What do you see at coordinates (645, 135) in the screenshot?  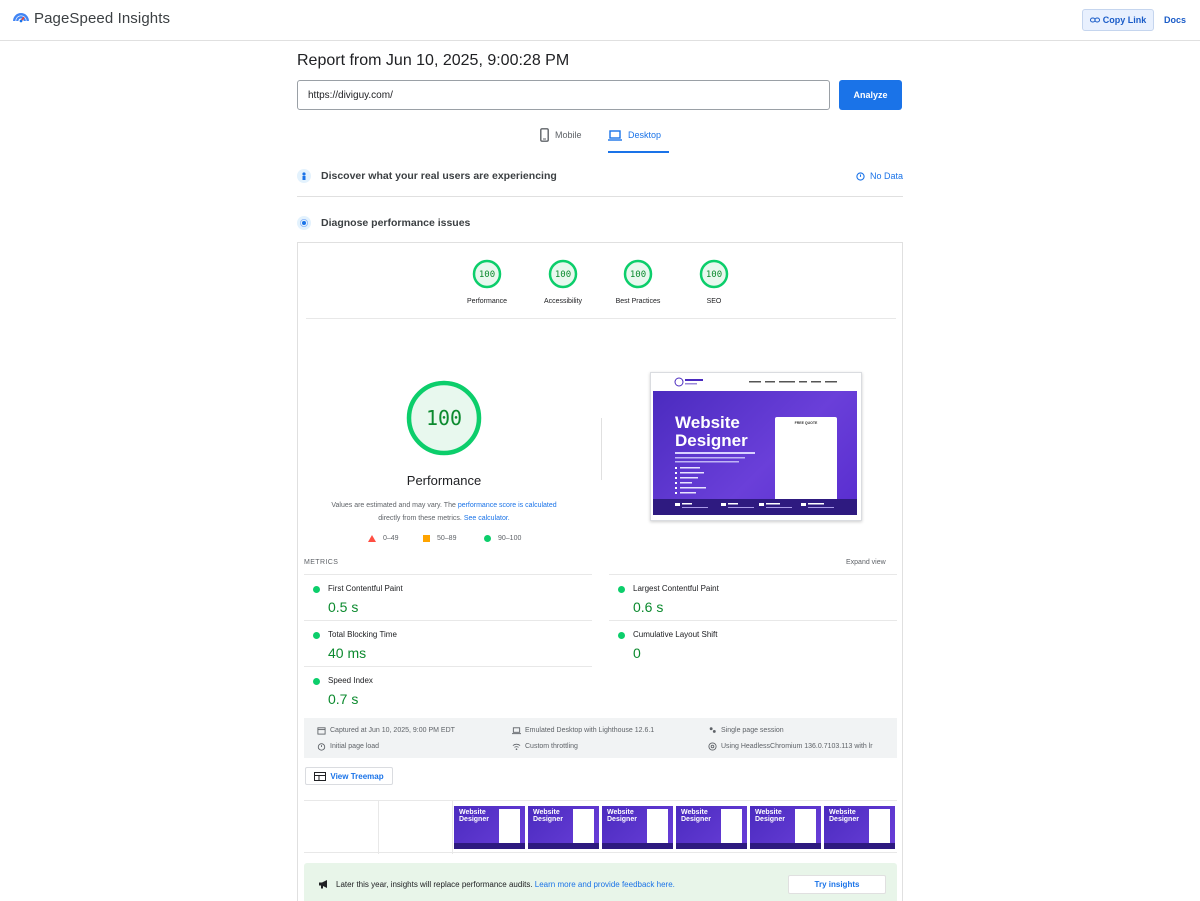 I see `tab-desktop-label: Desktop` at bounding box center [645, 135].